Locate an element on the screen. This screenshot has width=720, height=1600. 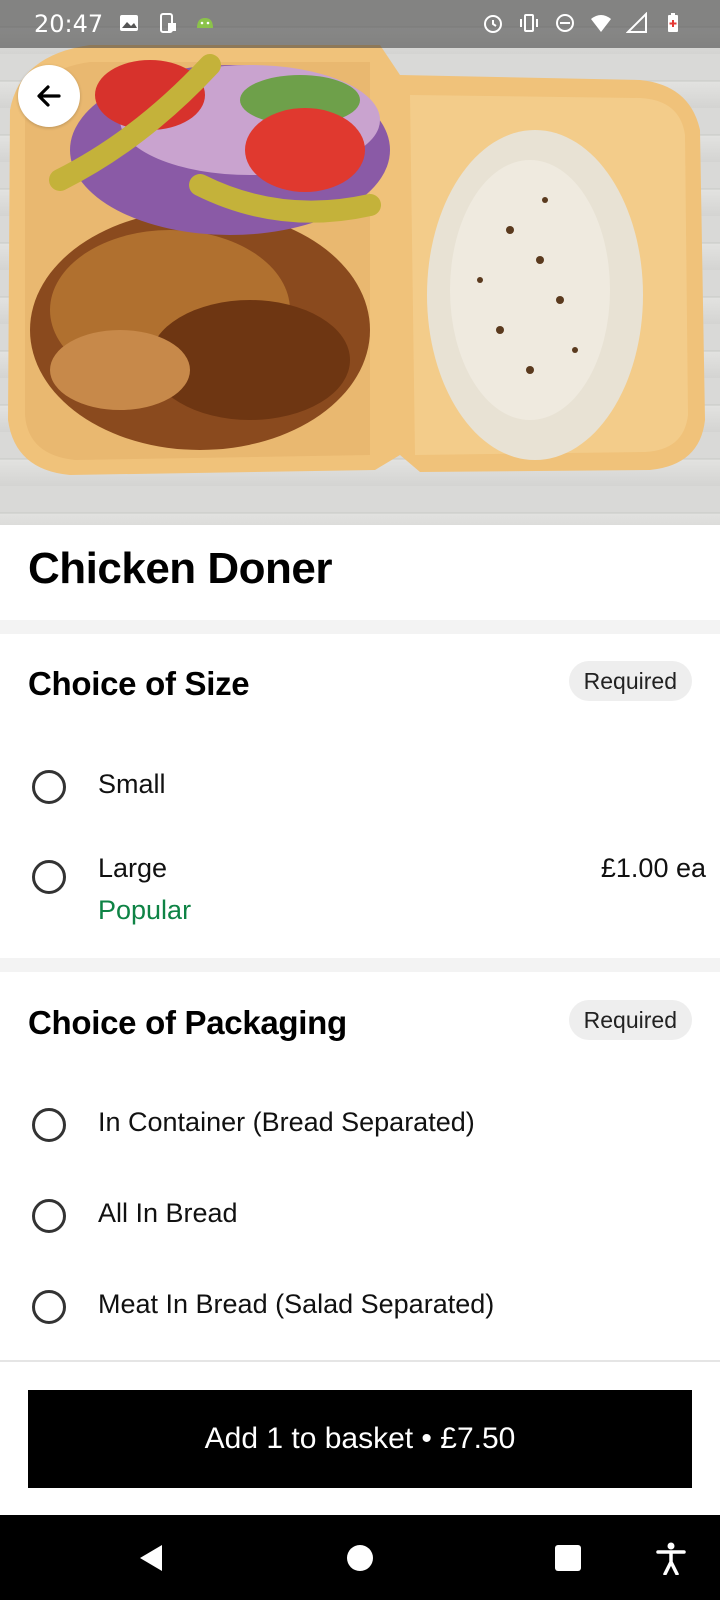
option-in-container: In Container (Bread Separated) is located at coordinates (360, 1125).